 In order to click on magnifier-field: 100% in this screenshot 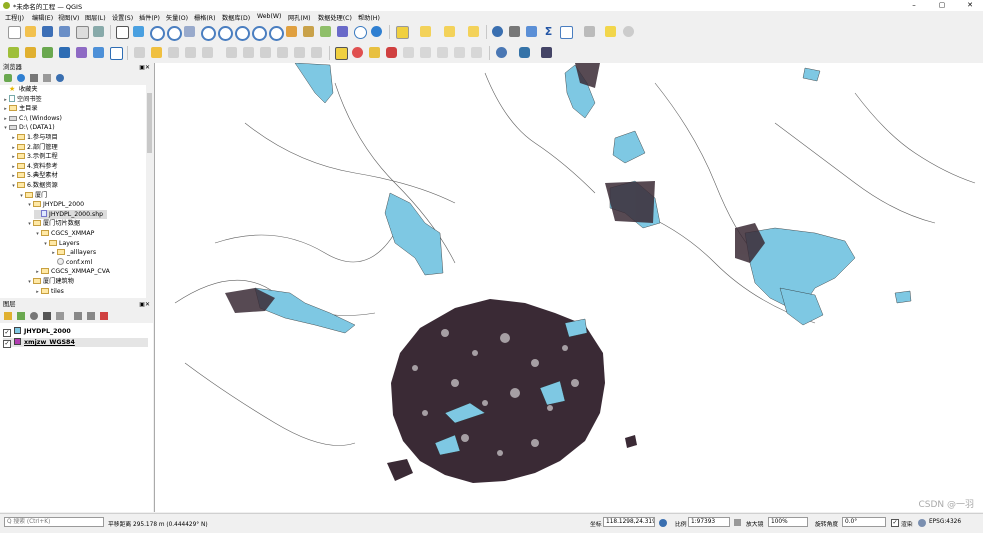, I will do `click(788, 522)`.